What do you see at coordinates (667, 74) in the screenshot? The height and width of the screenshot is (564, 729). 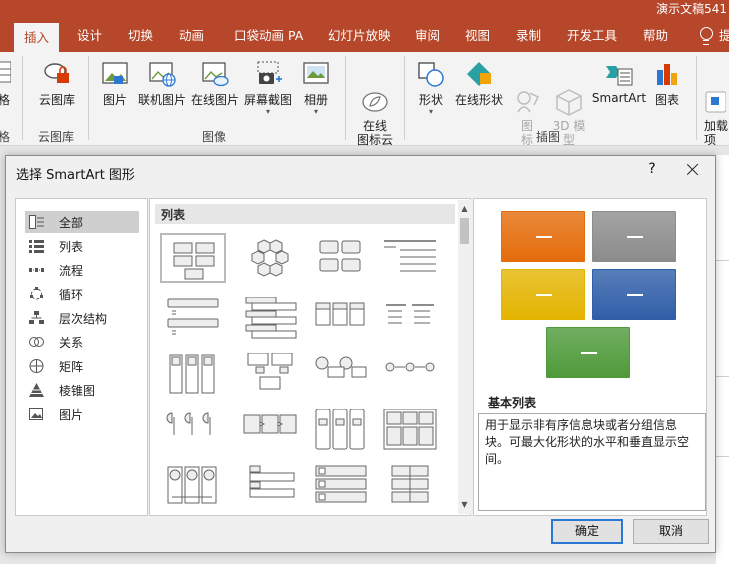 I see `bar-chart-icon` at bounding box center [667, 74].